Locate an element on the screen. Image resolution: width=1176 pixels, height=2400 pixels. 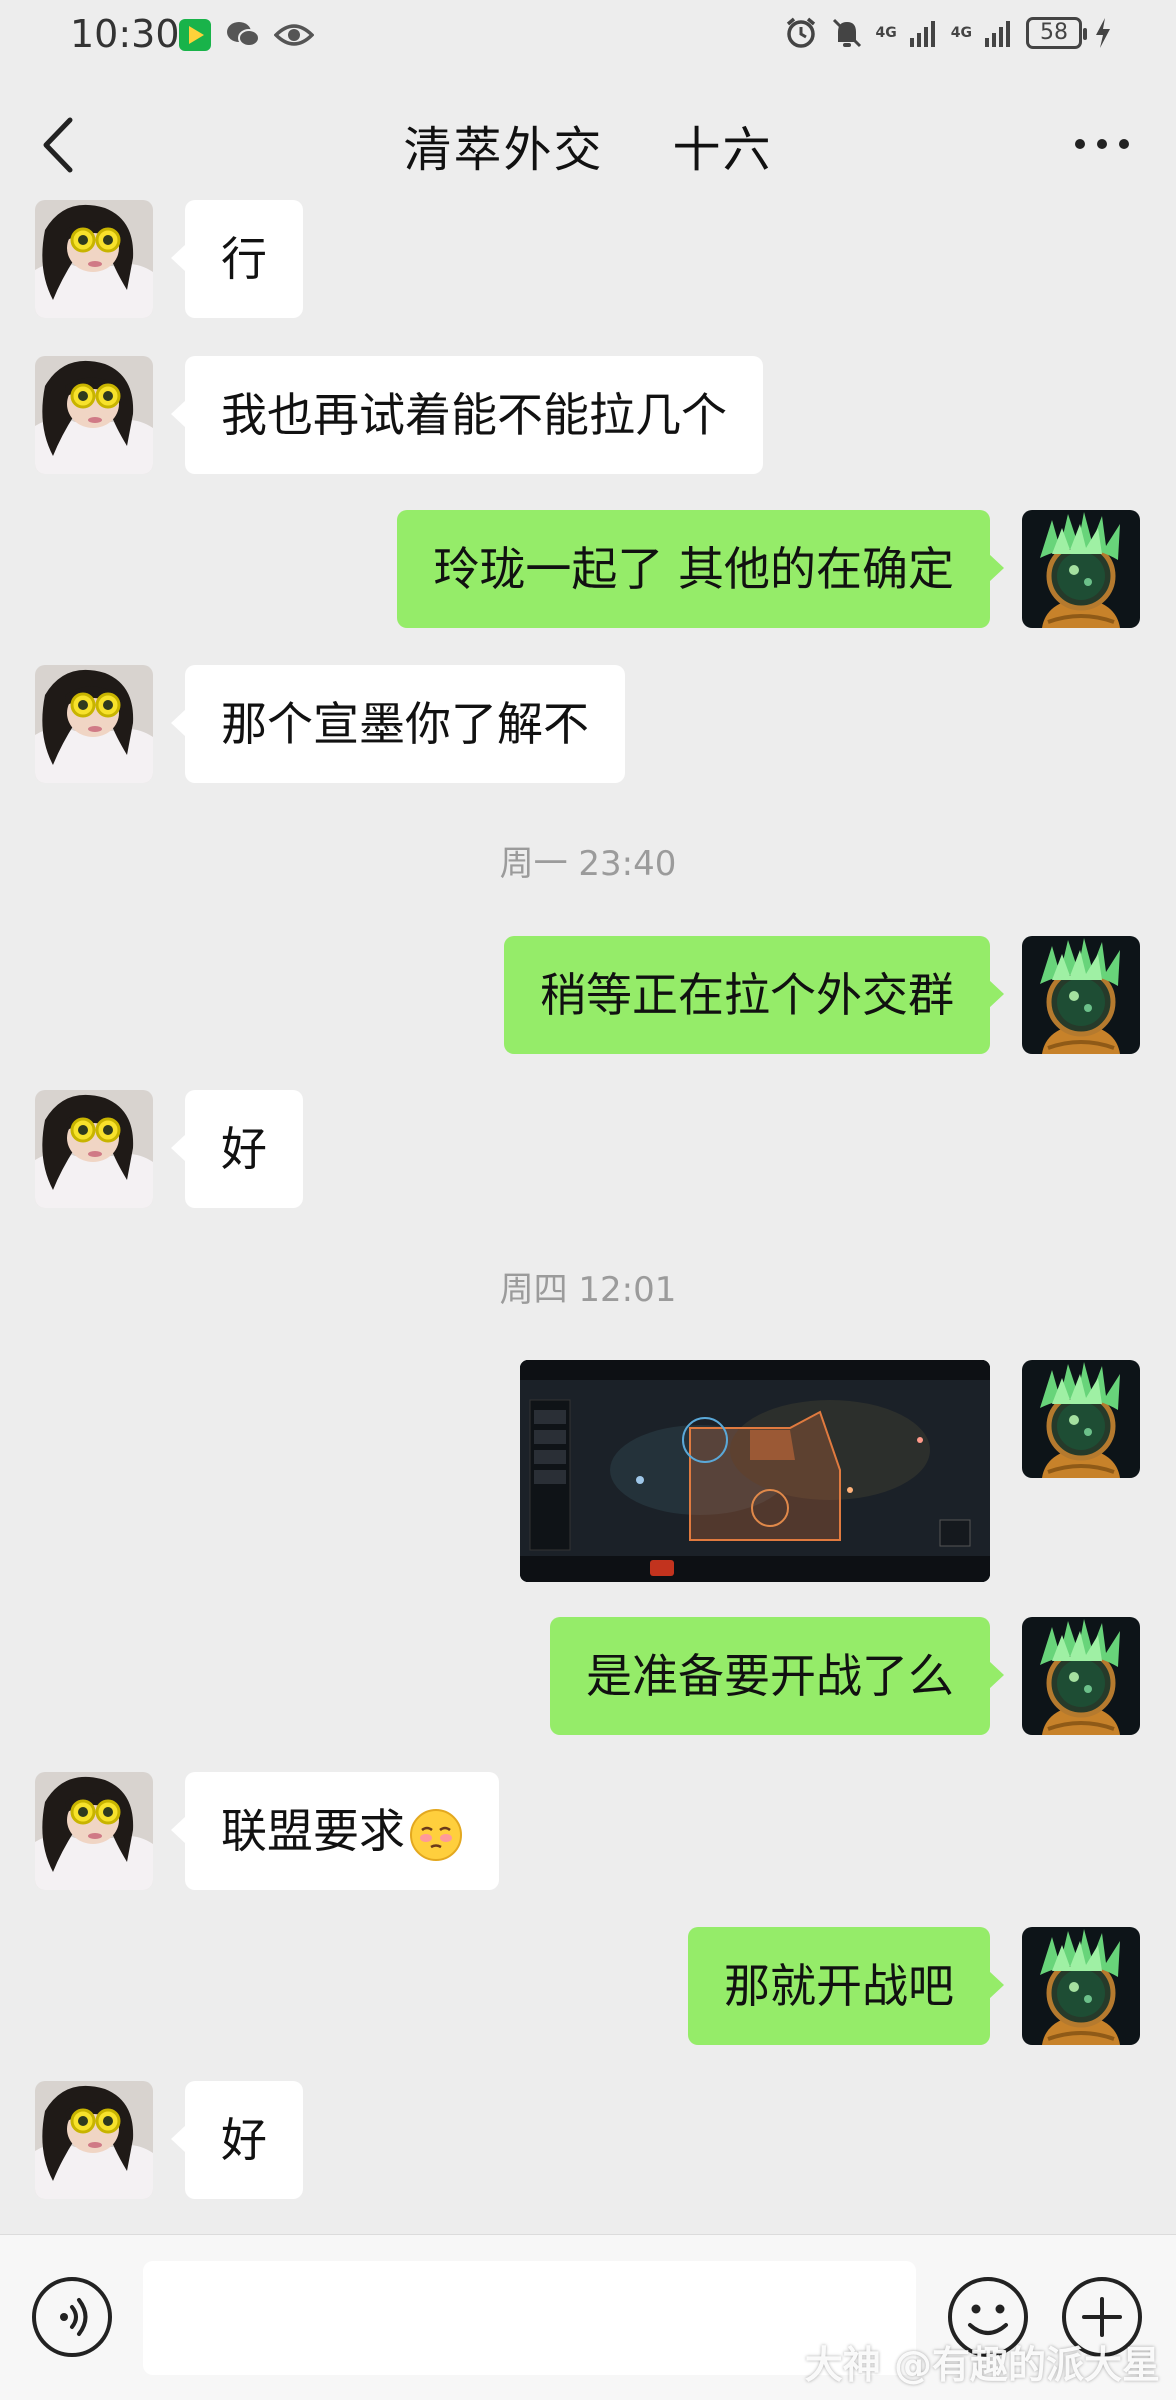
network-type-1: 4G is located at coordinates (886, 33).